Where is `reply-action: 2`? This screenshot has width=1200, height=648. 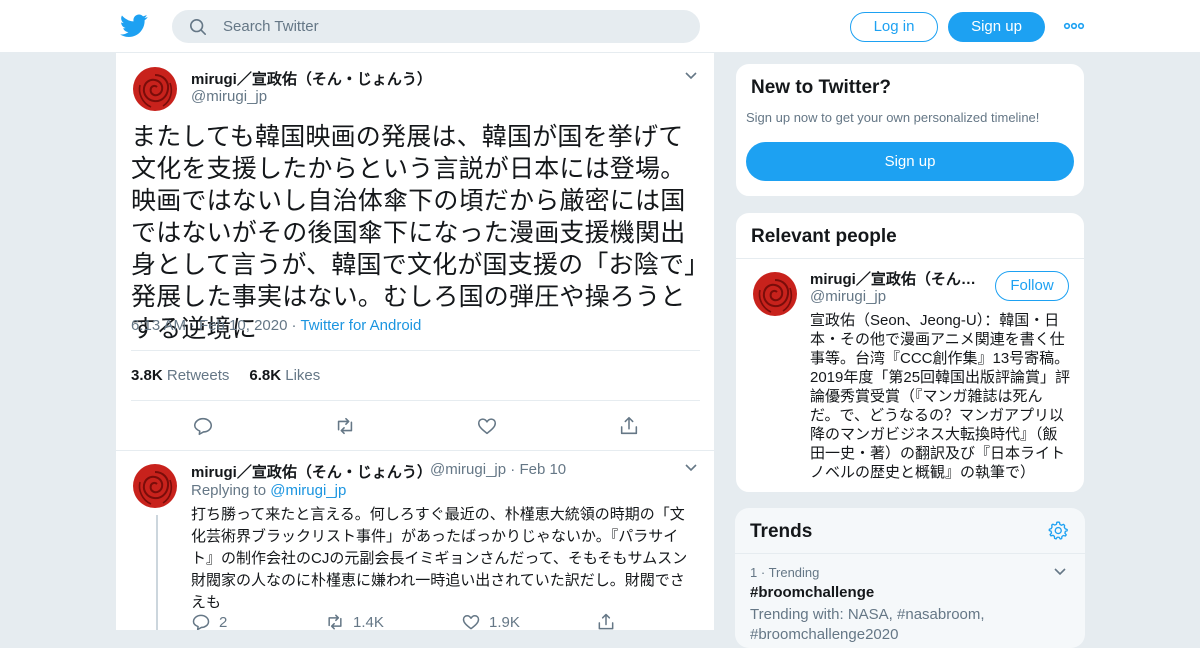 reply-action: 2 is located at coordinates (209, 621).